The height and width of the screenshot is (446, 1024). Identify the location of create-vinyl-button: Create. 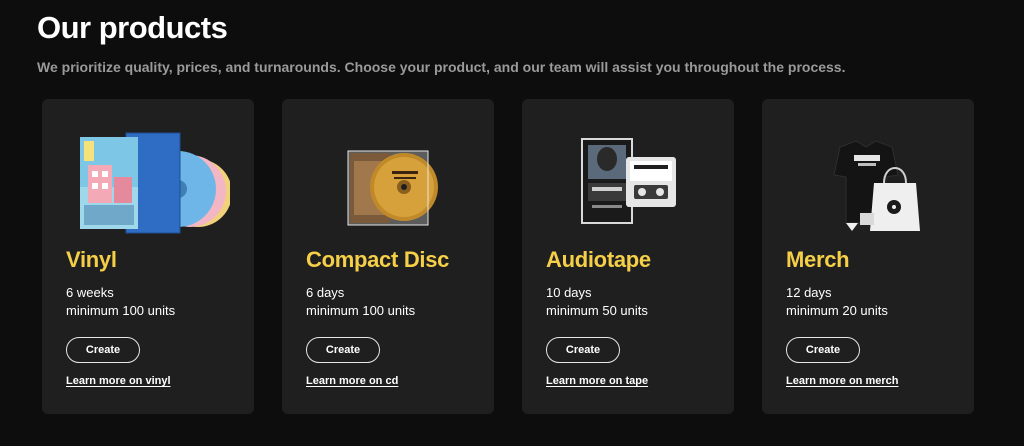
(103, 350).